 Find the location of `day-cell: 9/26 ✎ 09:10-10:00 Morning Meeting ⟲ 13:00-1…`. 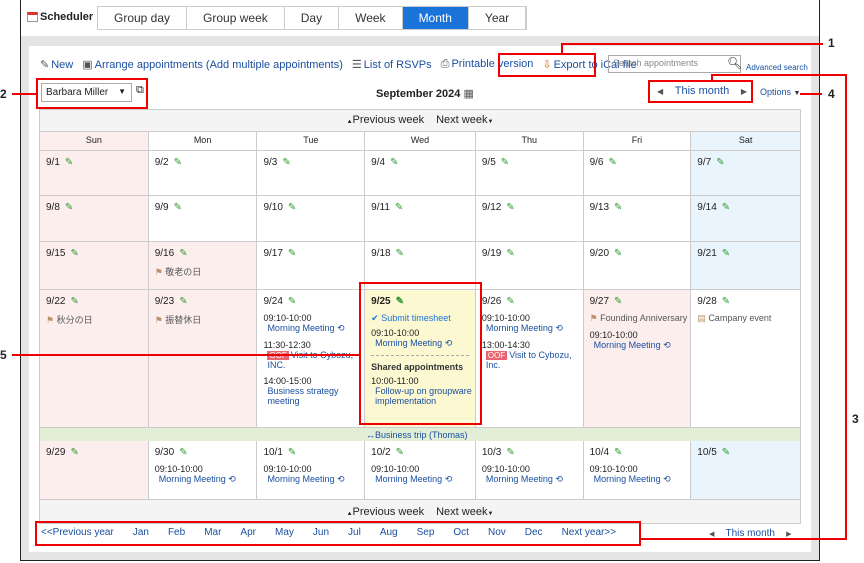

day-cell: 9/26 ✎ 09:10-10:00 Morning Meeting ⟲ 13:00-1… is located at coordinates (530, 358).